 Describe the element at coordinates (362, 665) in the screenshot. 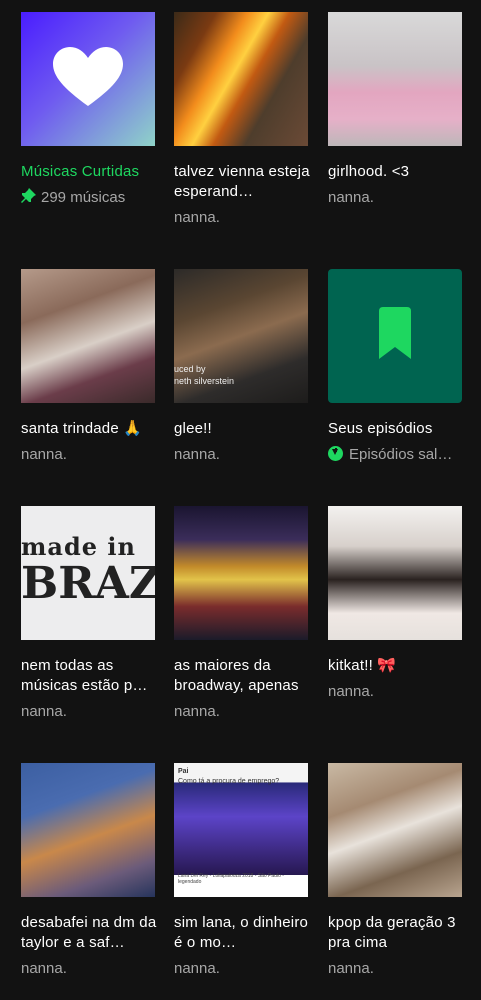

I see `playlist-title: kitkat!! 🎀` at that location.